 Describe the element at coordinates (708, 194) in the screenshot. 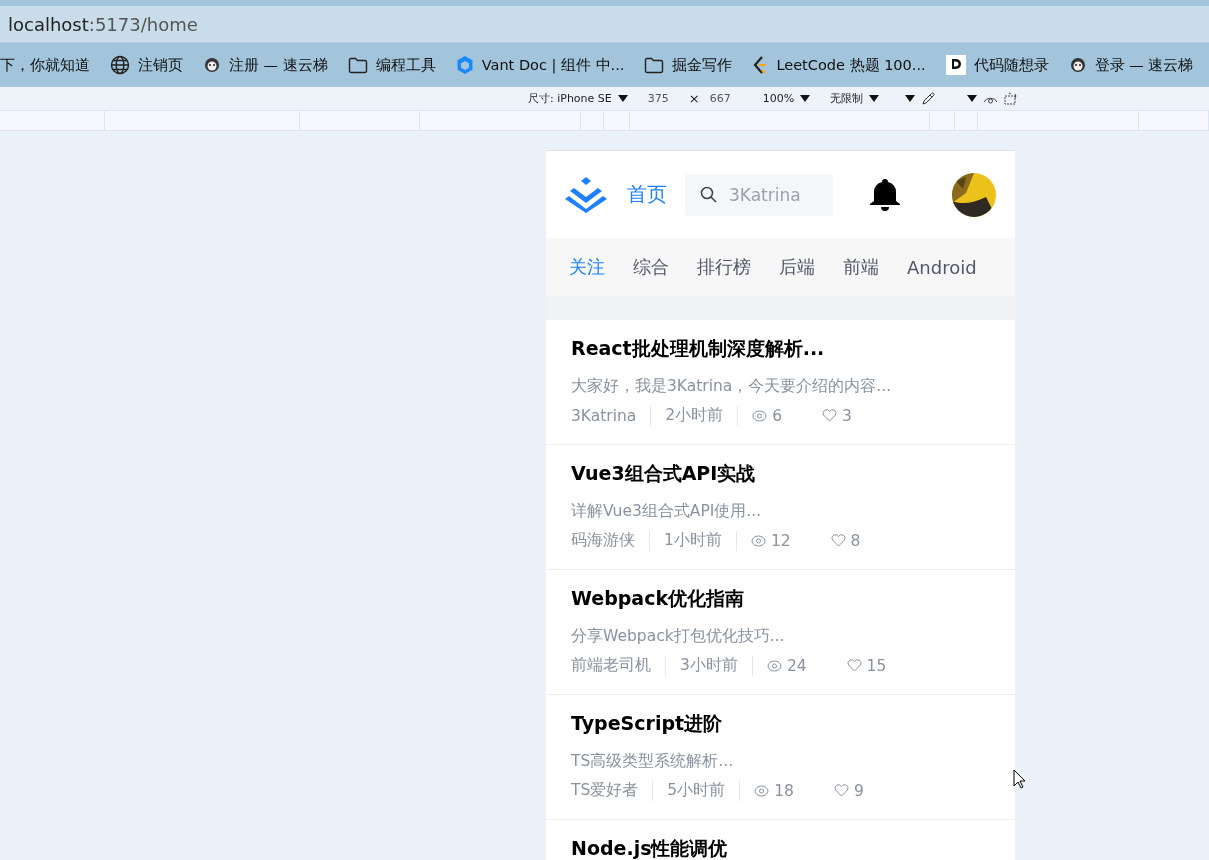

I see `search-icon` at that location.